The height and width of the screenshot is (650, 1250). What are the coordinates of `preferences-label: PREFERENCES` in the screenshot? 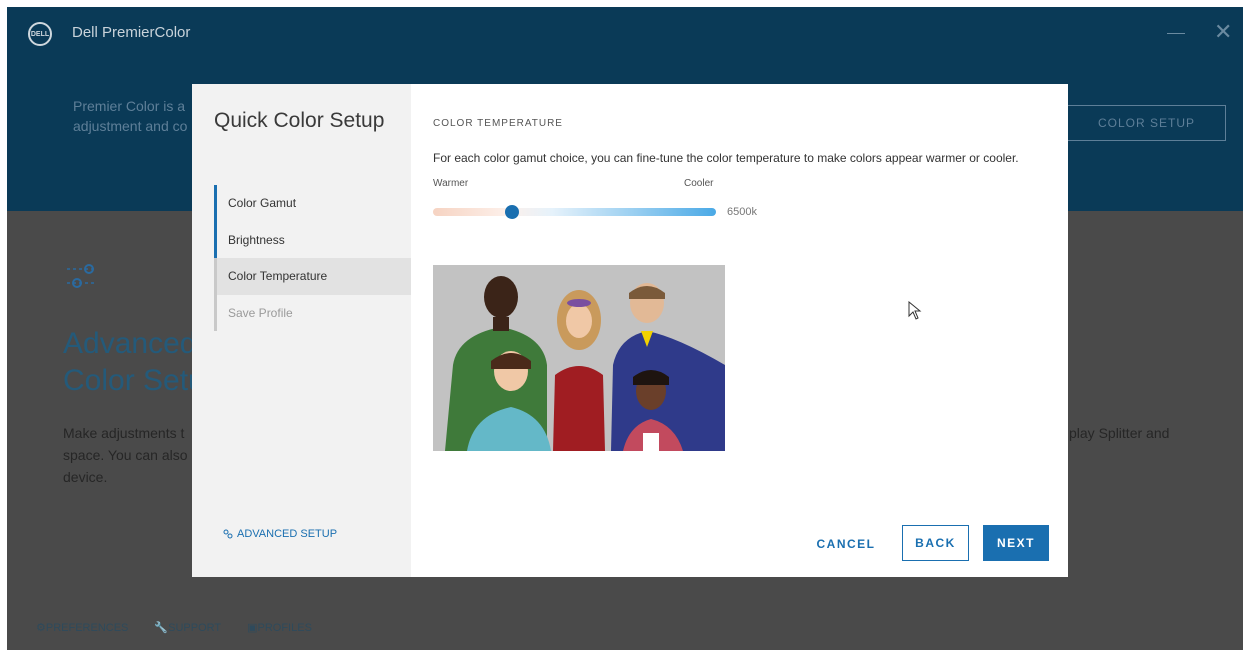 It's located at (87, 628).